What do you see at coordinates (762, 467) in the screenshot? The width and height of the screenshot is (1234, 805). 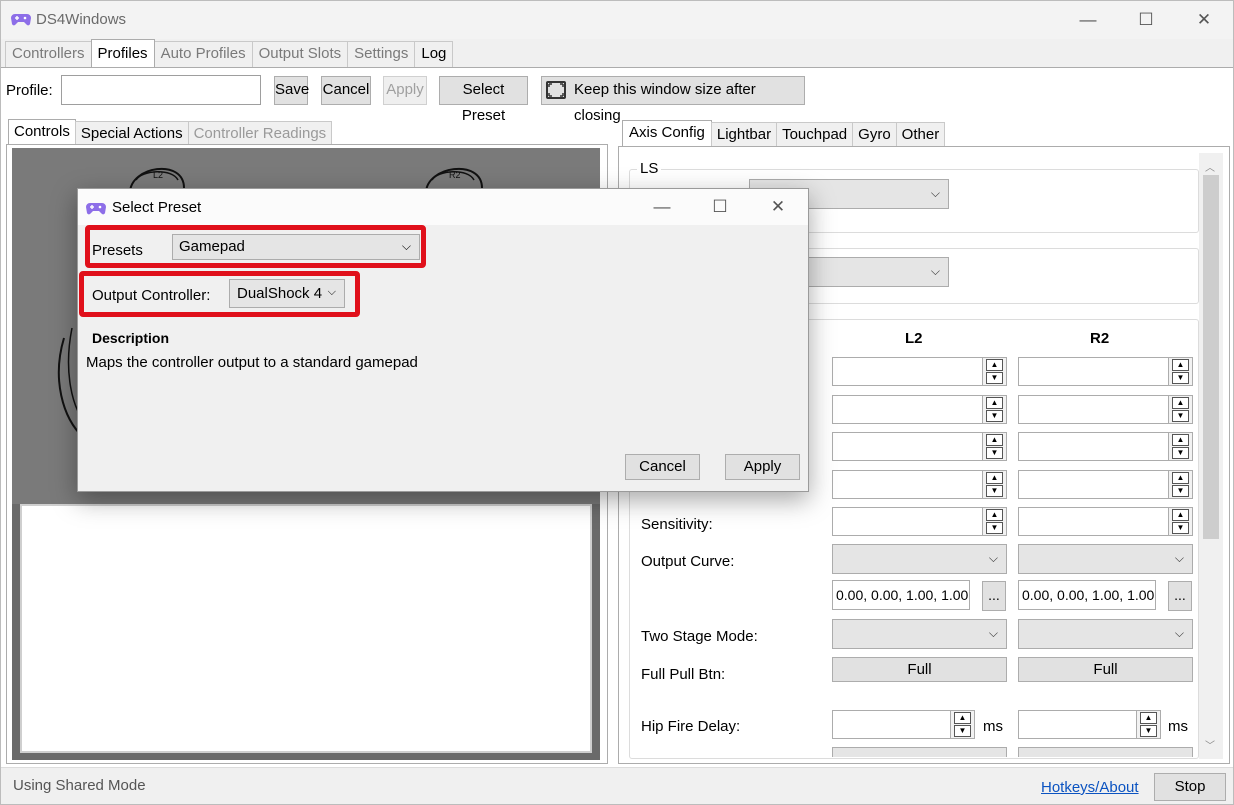 I see `dialog-apply-button: Apply` at bounding box center [762, 467].